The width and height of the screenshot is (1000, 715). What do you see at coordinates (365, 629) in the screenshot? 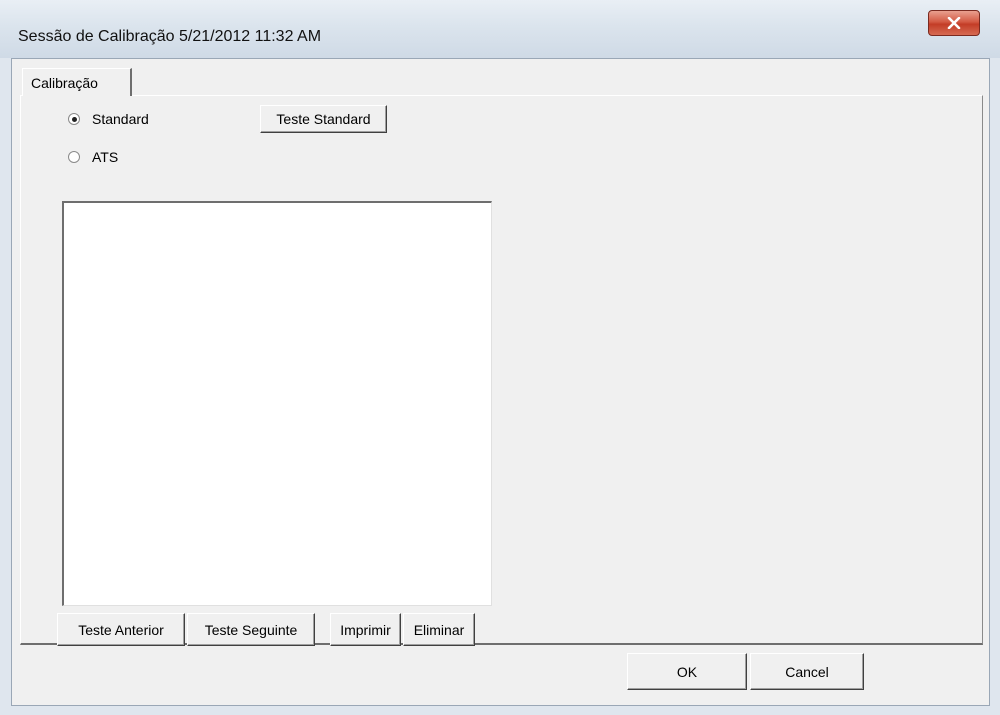
I see `print-button: Imprimir` at bounding box center [365, 629].